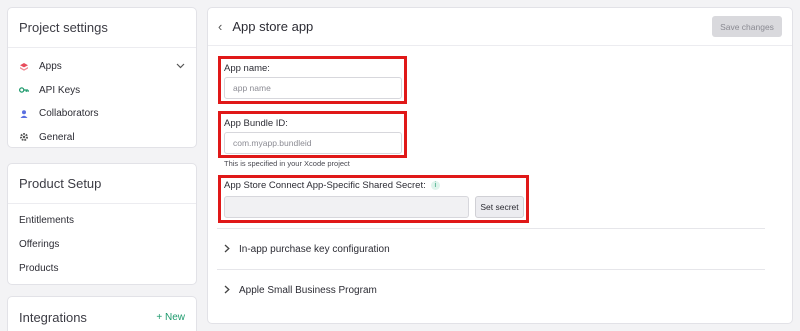 Image resolution: width=800 pixels, height=331 pixels. What do you see at coordinates (24, 67) in the screenshot?
I see `apps-icon` at bounding box center [24, 67].